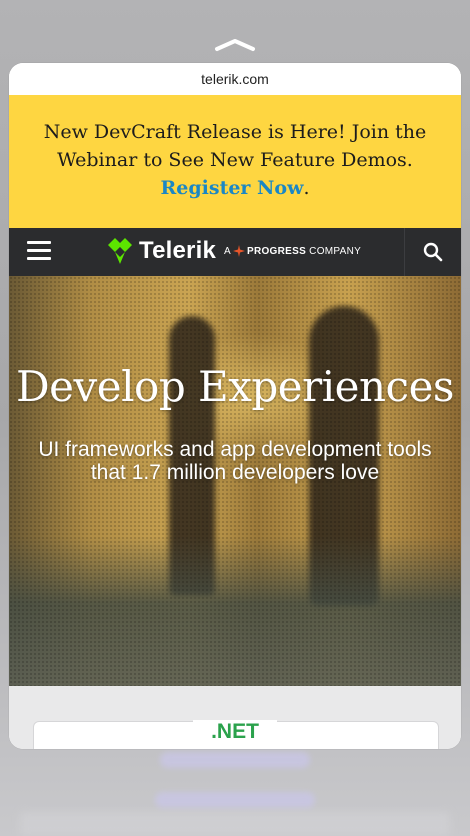 This screenshot has height=836, width=470. What do you see at coordinates (235, 45) in the screenshot?
I see `dismiss-chevron-icon` at bounding box center [235, 45].